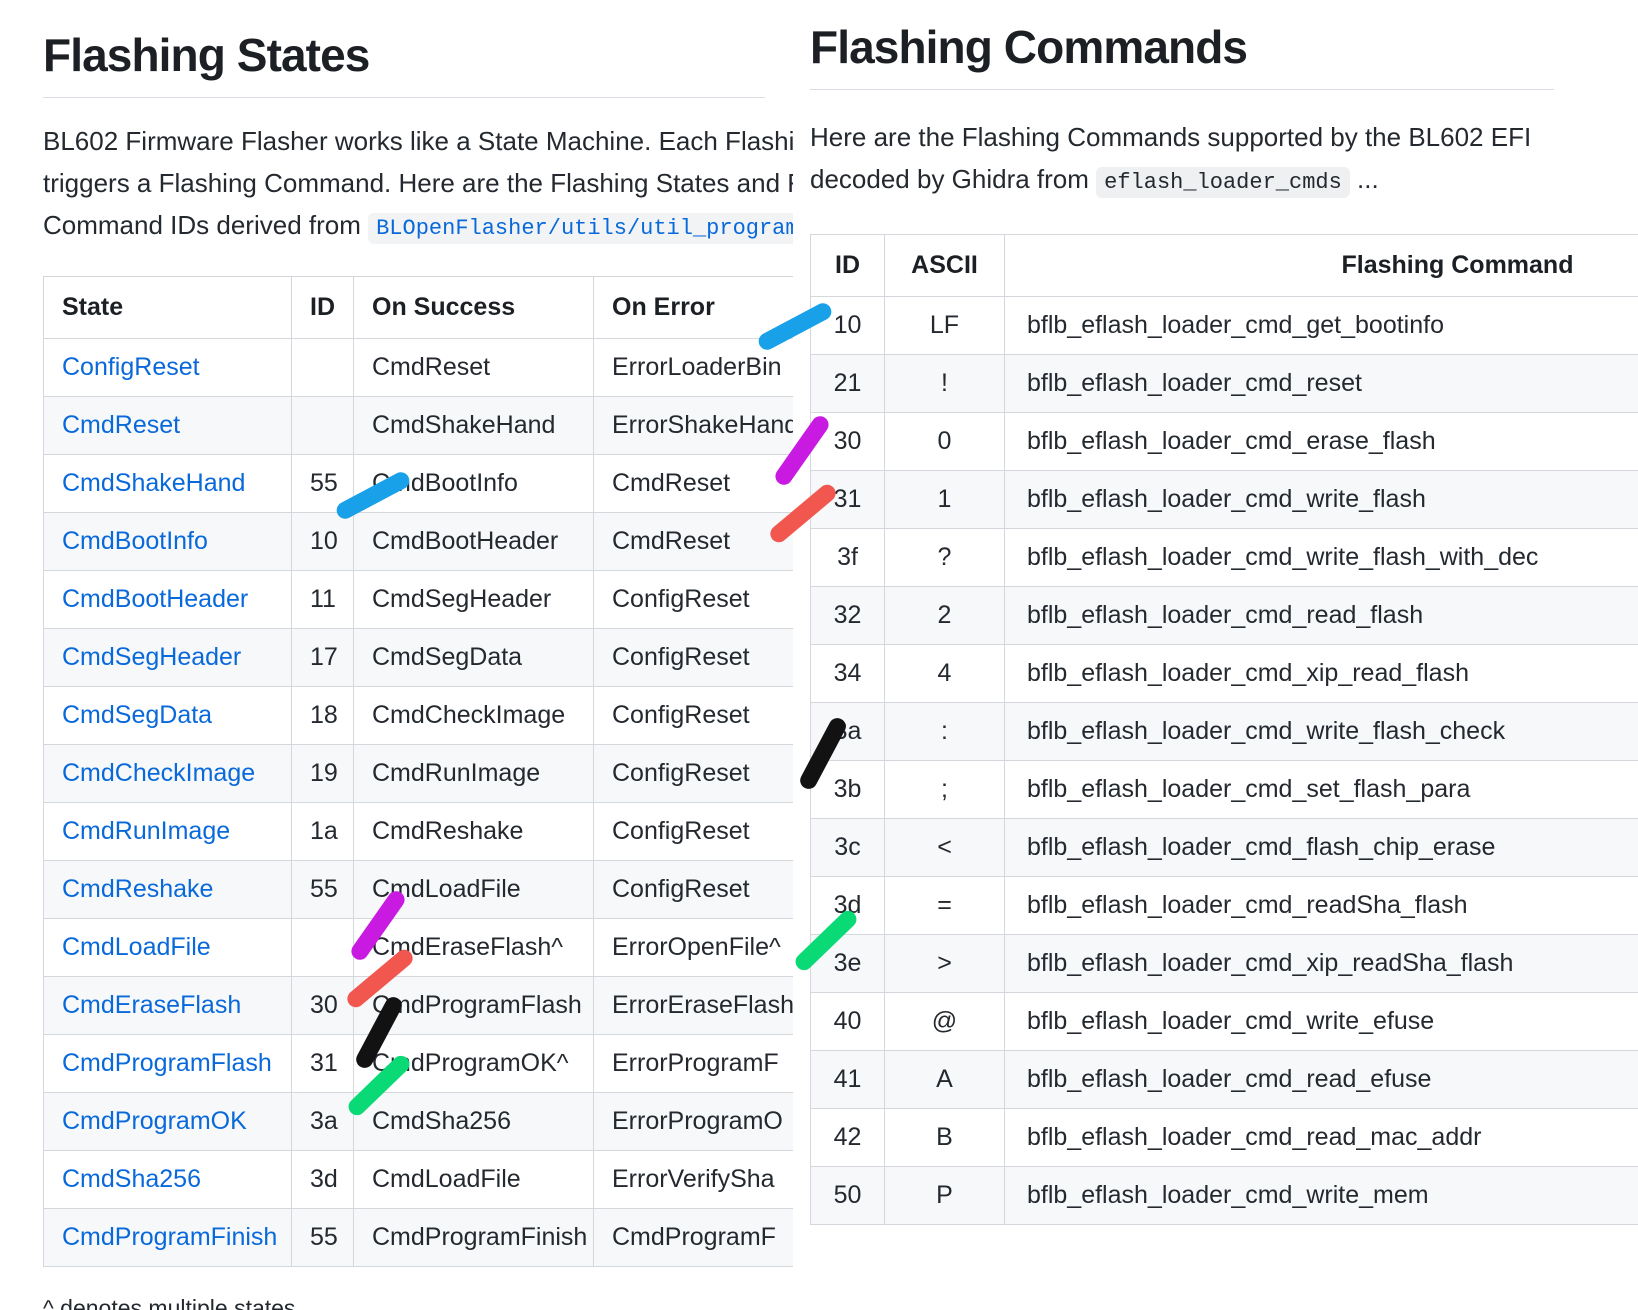  What do you see at coordinates (136, 947) in the screenshot?
I see `state-link: CmdLoadFile` at bounding box center [136, 947].